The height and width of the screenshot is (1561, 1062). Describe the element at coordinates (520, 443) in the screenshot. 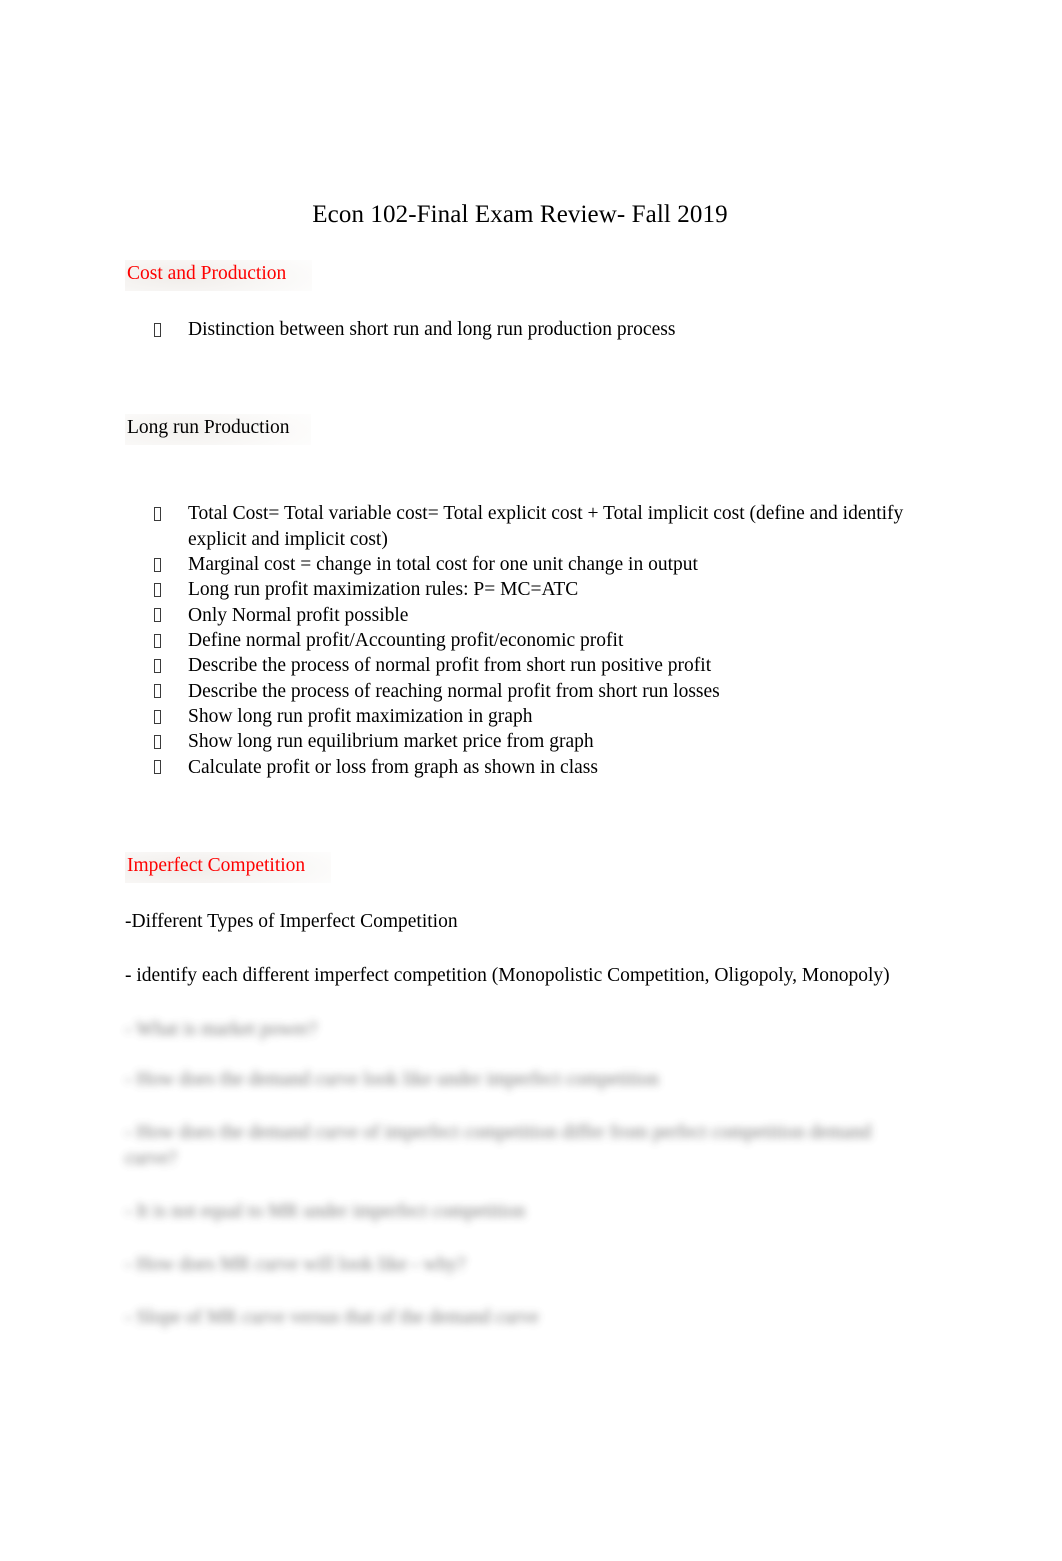

I see `subsection-long-run-production-header: Long run Production` at that location.